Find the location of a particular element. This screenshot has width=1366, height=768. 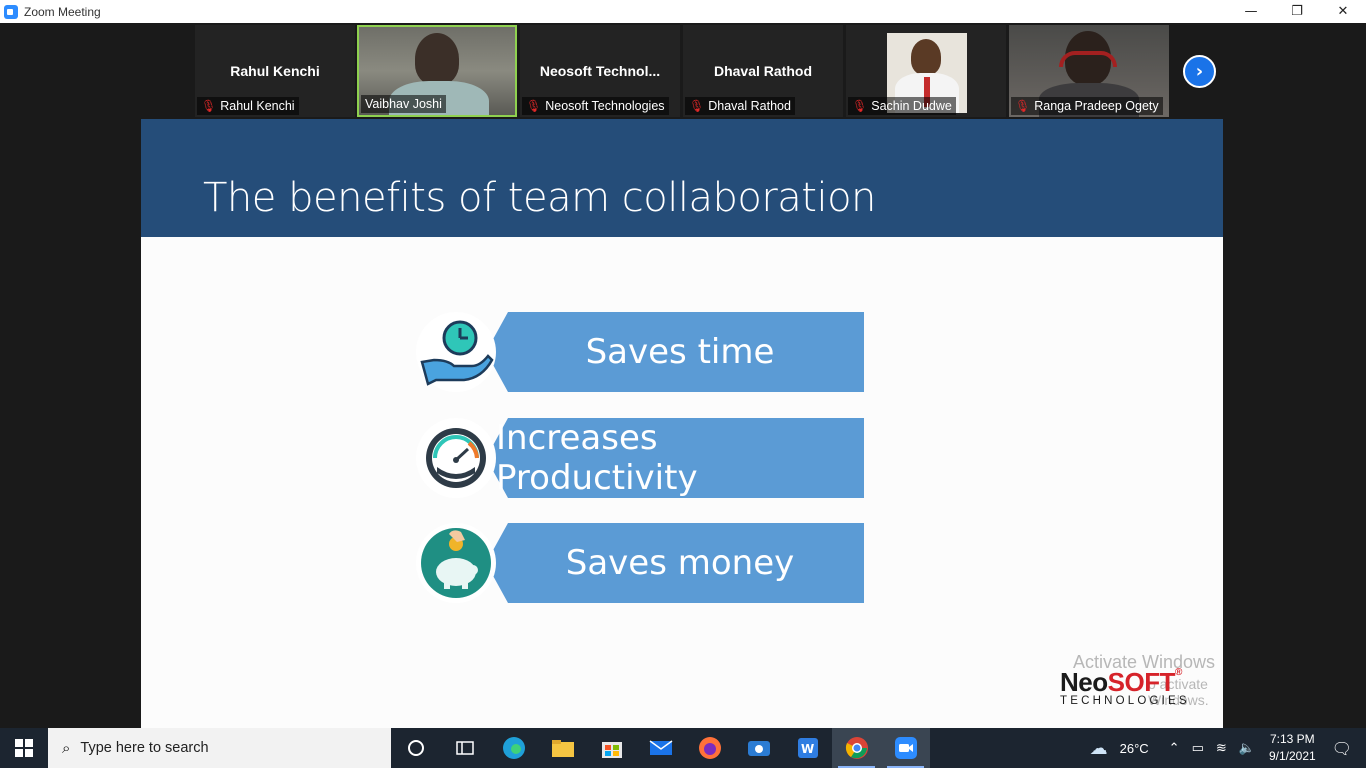

participant-tile: Neosoft Technol... 🎙 Neosoft Technologies is located at coordinates (600, 71).